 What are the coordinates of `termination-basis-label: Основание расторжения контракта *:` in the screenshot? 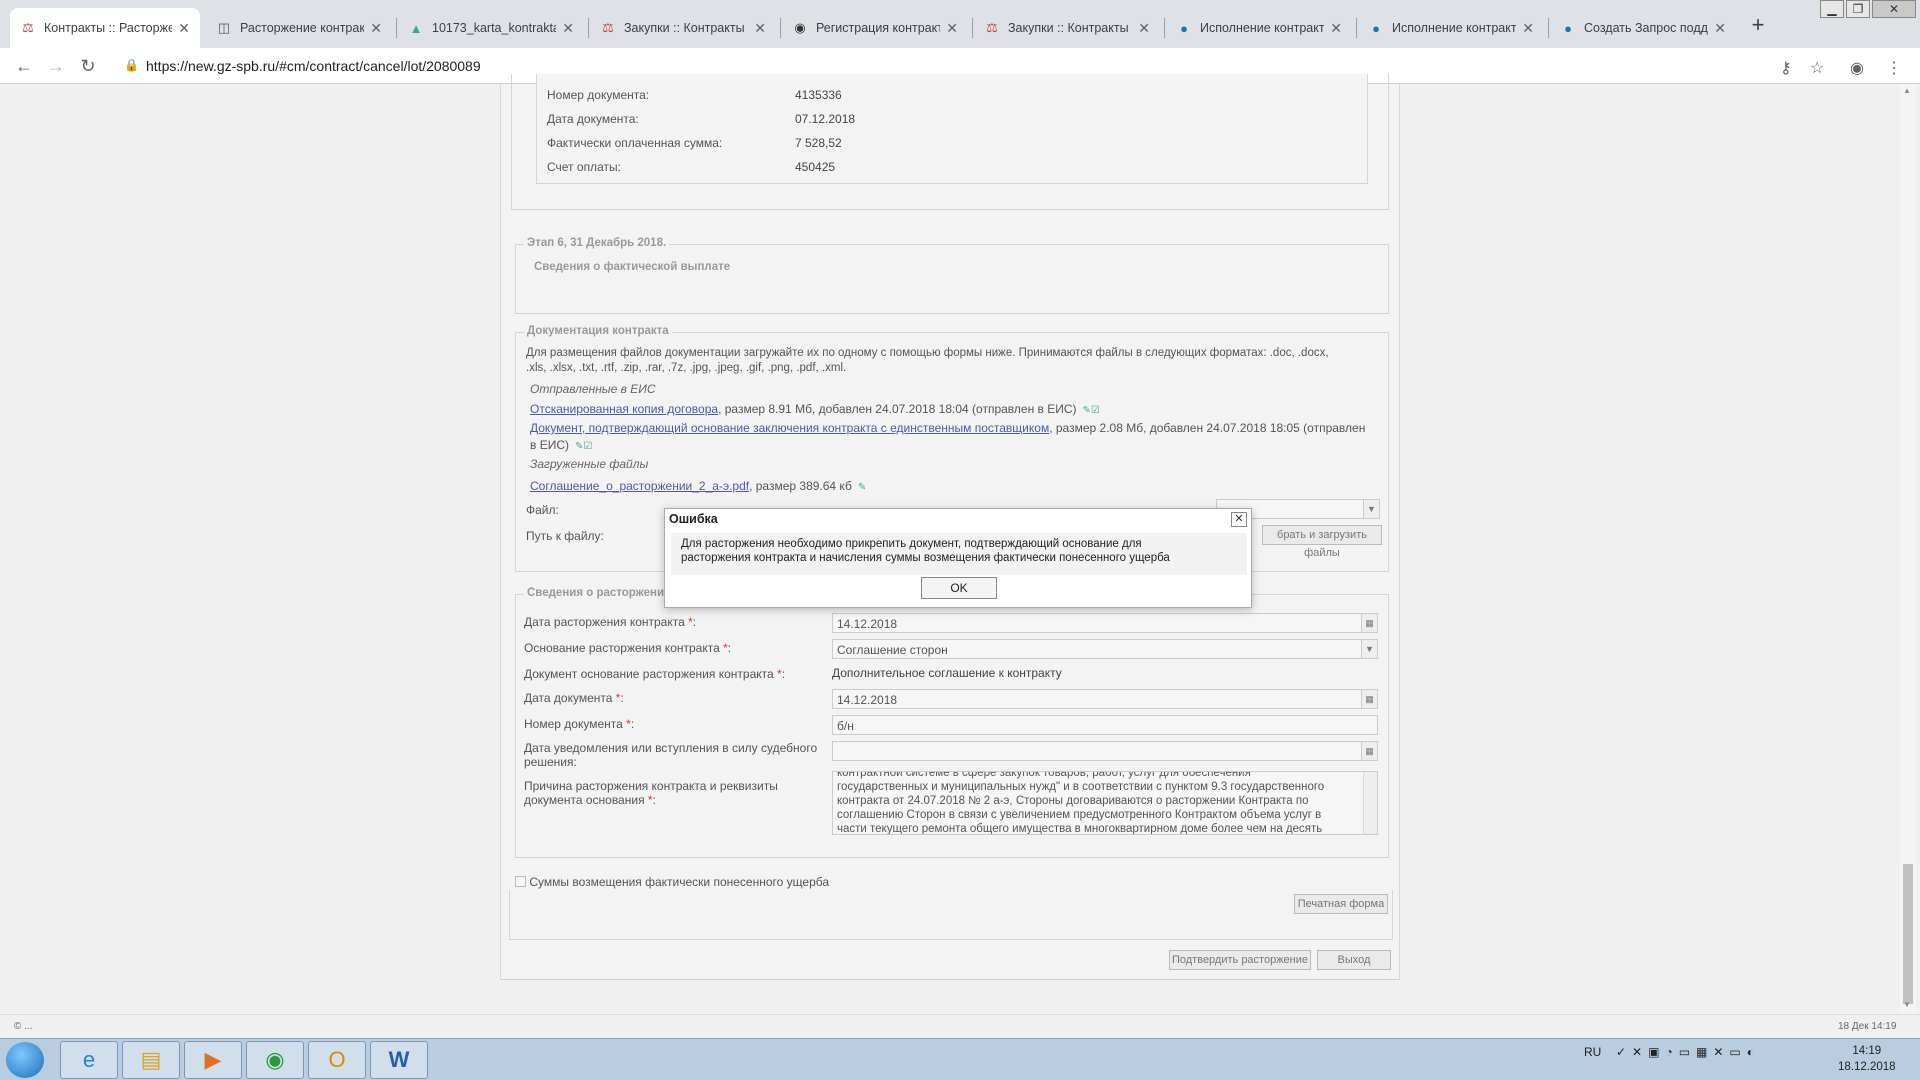 It's located at (628, 648).